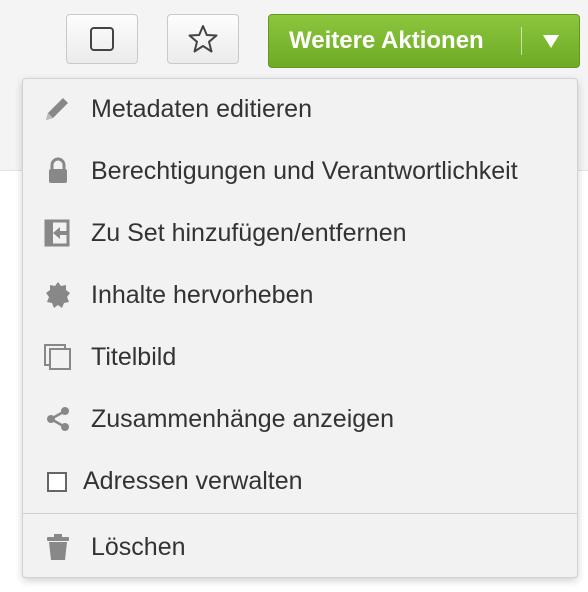 The height and width of the screenshot is (592, 588). I want to click on menu-item-label: Titelbild, so click(134, 356).